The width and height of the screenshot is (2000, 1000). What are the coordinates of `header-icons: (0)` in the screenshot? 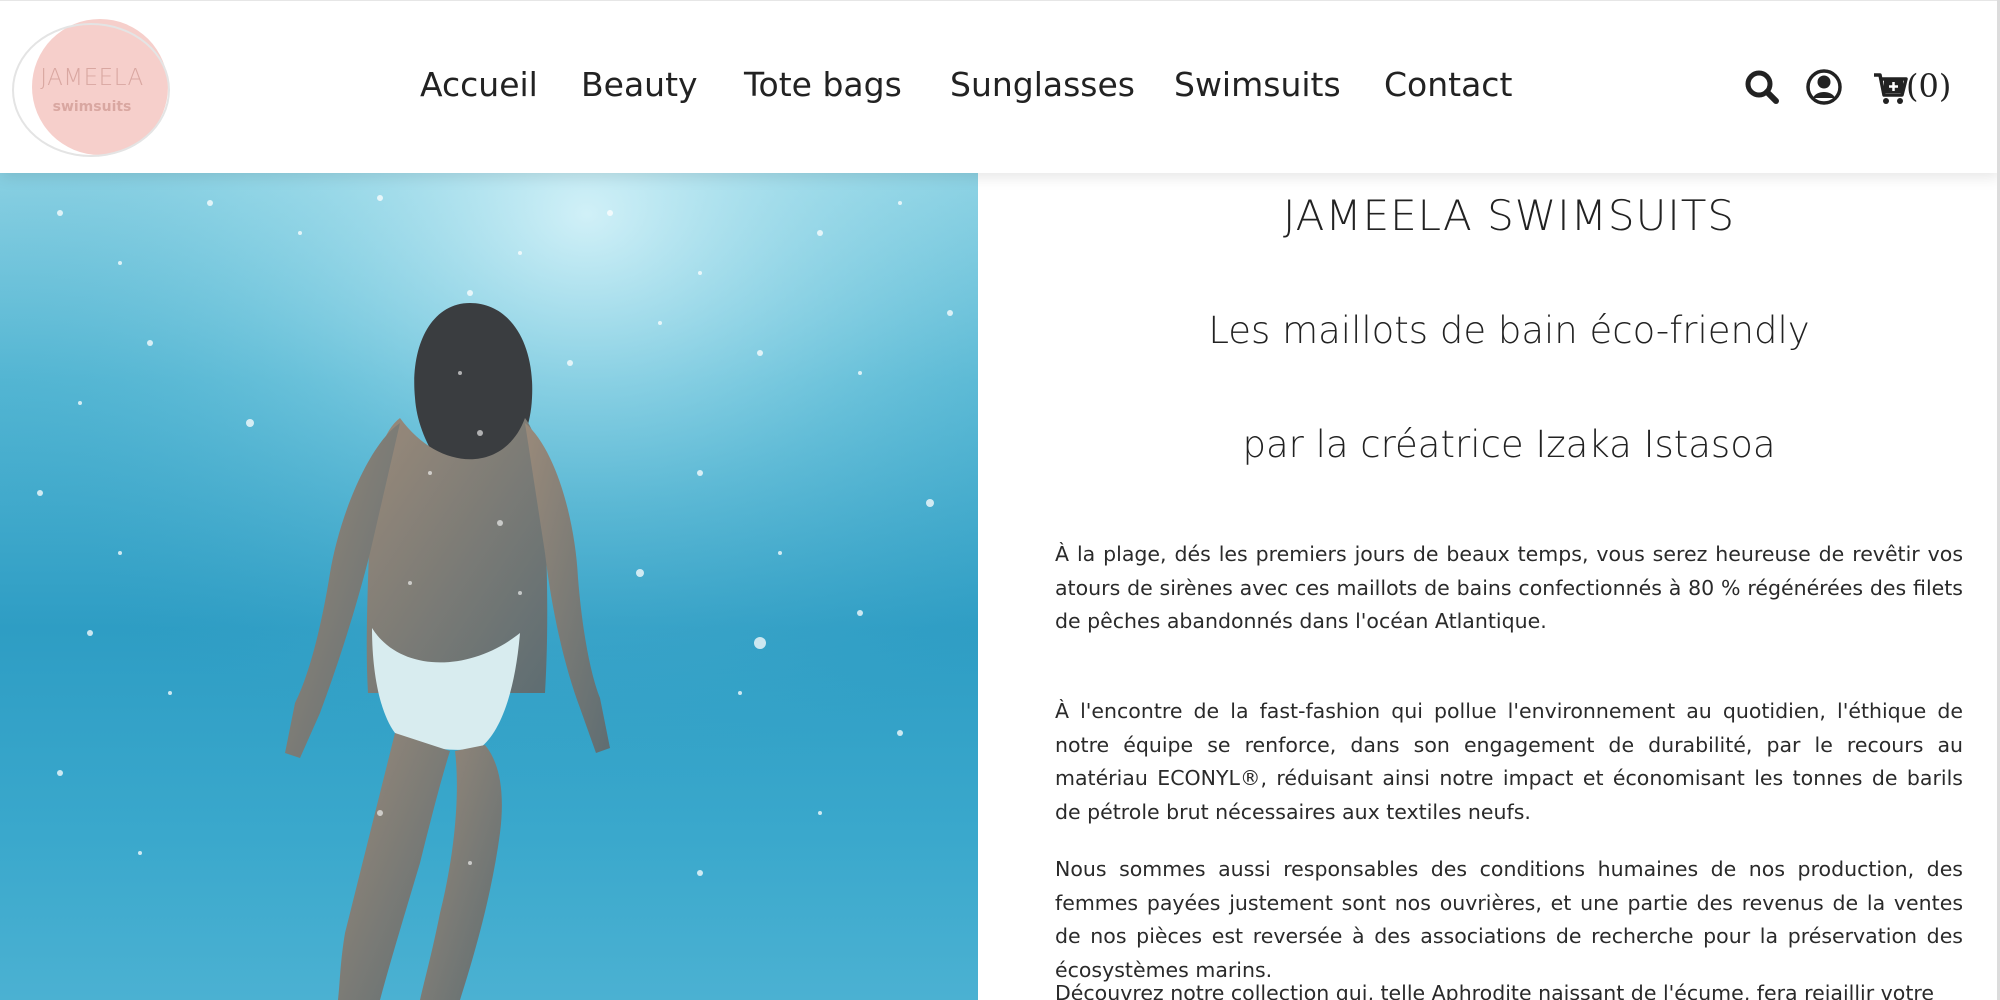 It's located at (1864, 87).